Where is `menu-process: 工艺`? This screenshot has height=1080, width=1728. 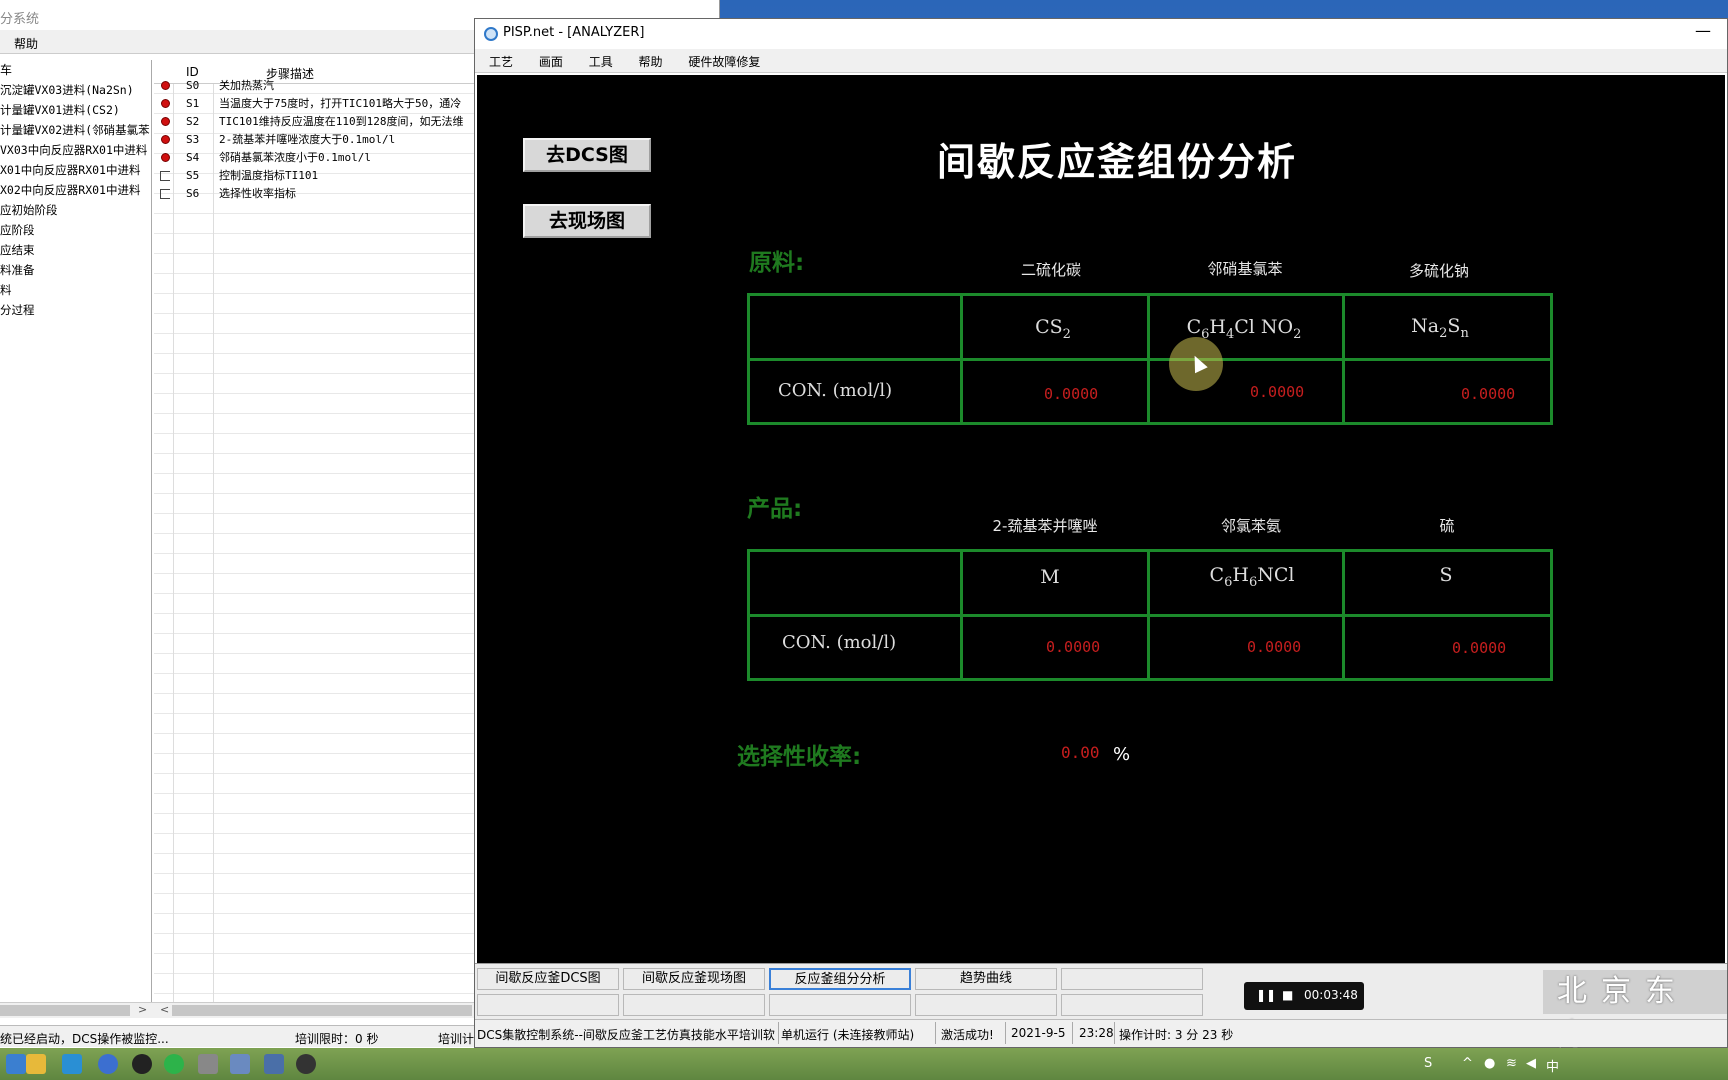 menu-process: 工艺 is located at coordinates (501, 62).